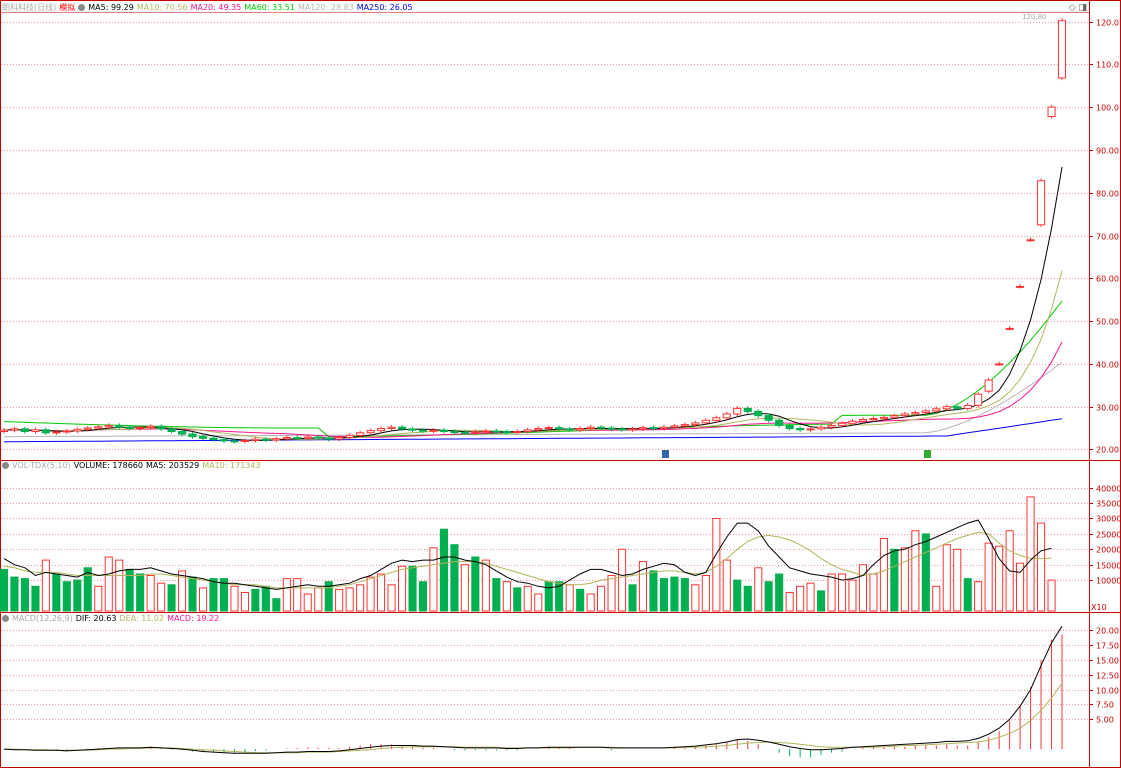 This screenshot has width=1121, height=773. Describe the element at coordinates (1107, 151) in the screenshot. I see `price-tick-label: 90.00` at that location.